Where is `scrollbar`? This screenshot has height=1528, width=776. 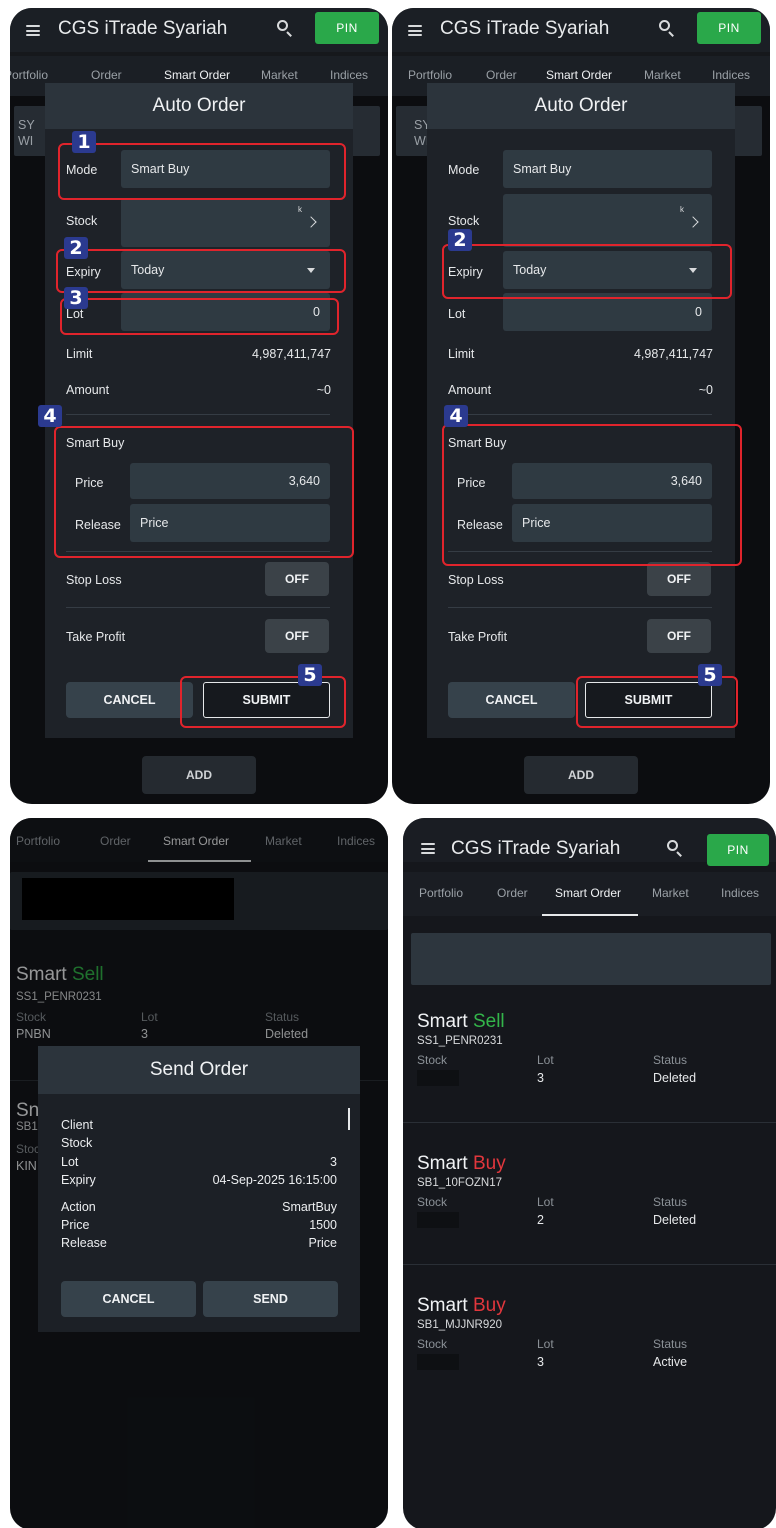 scrollbar is located at coordinates (349, 1119).